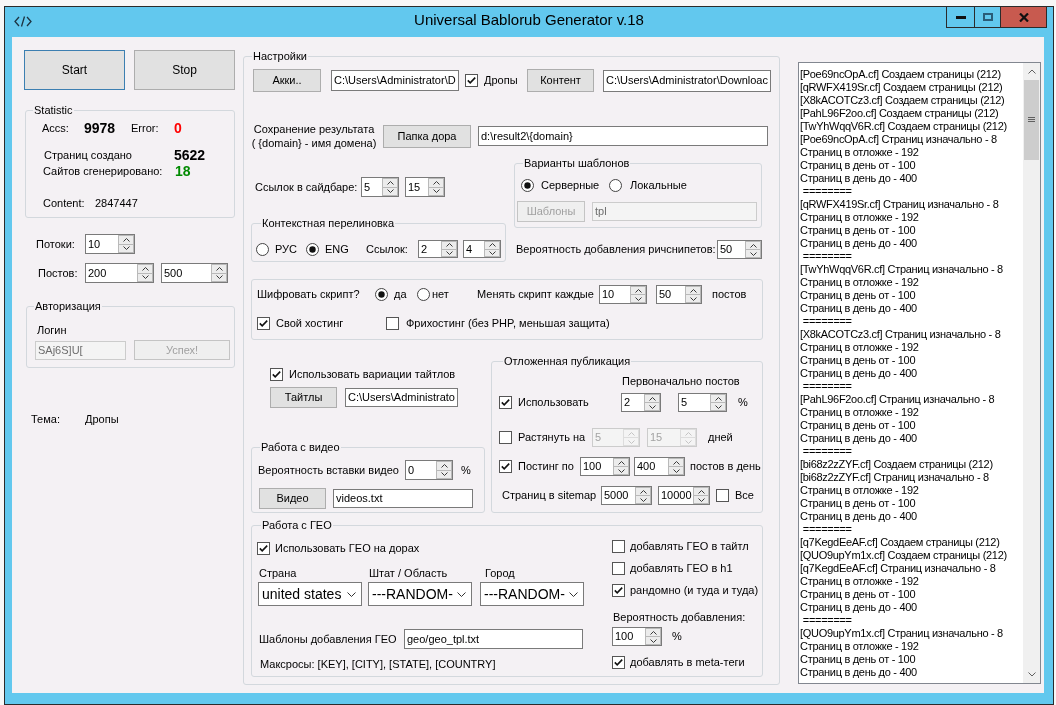 This screenshot has height=705, width=1056. I want to click on chevron-up-icon, so click(652, 398).